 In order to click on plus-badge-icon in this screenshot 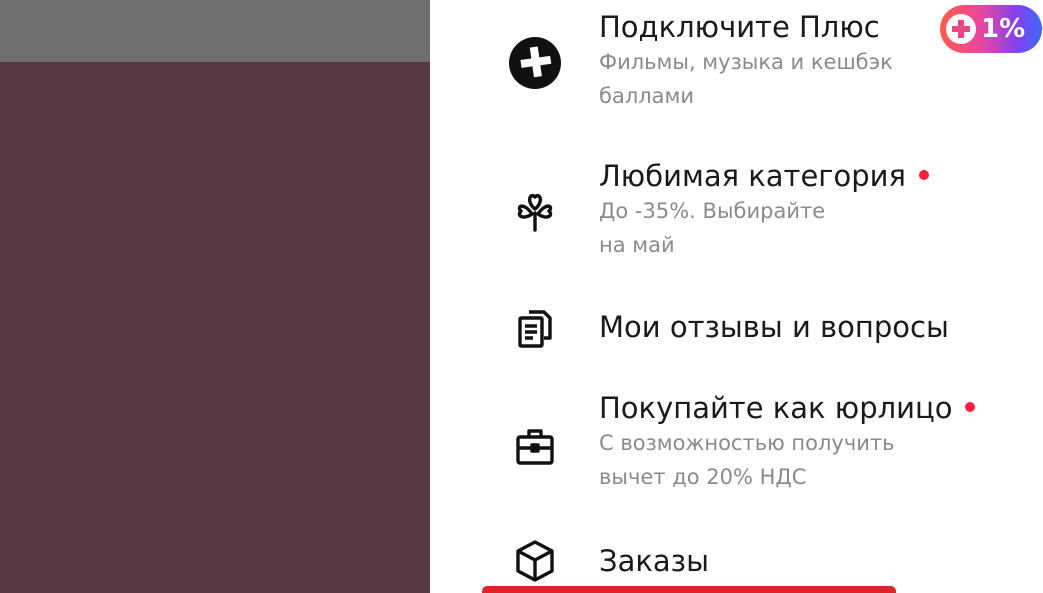, I will do `click(961, 29)`.